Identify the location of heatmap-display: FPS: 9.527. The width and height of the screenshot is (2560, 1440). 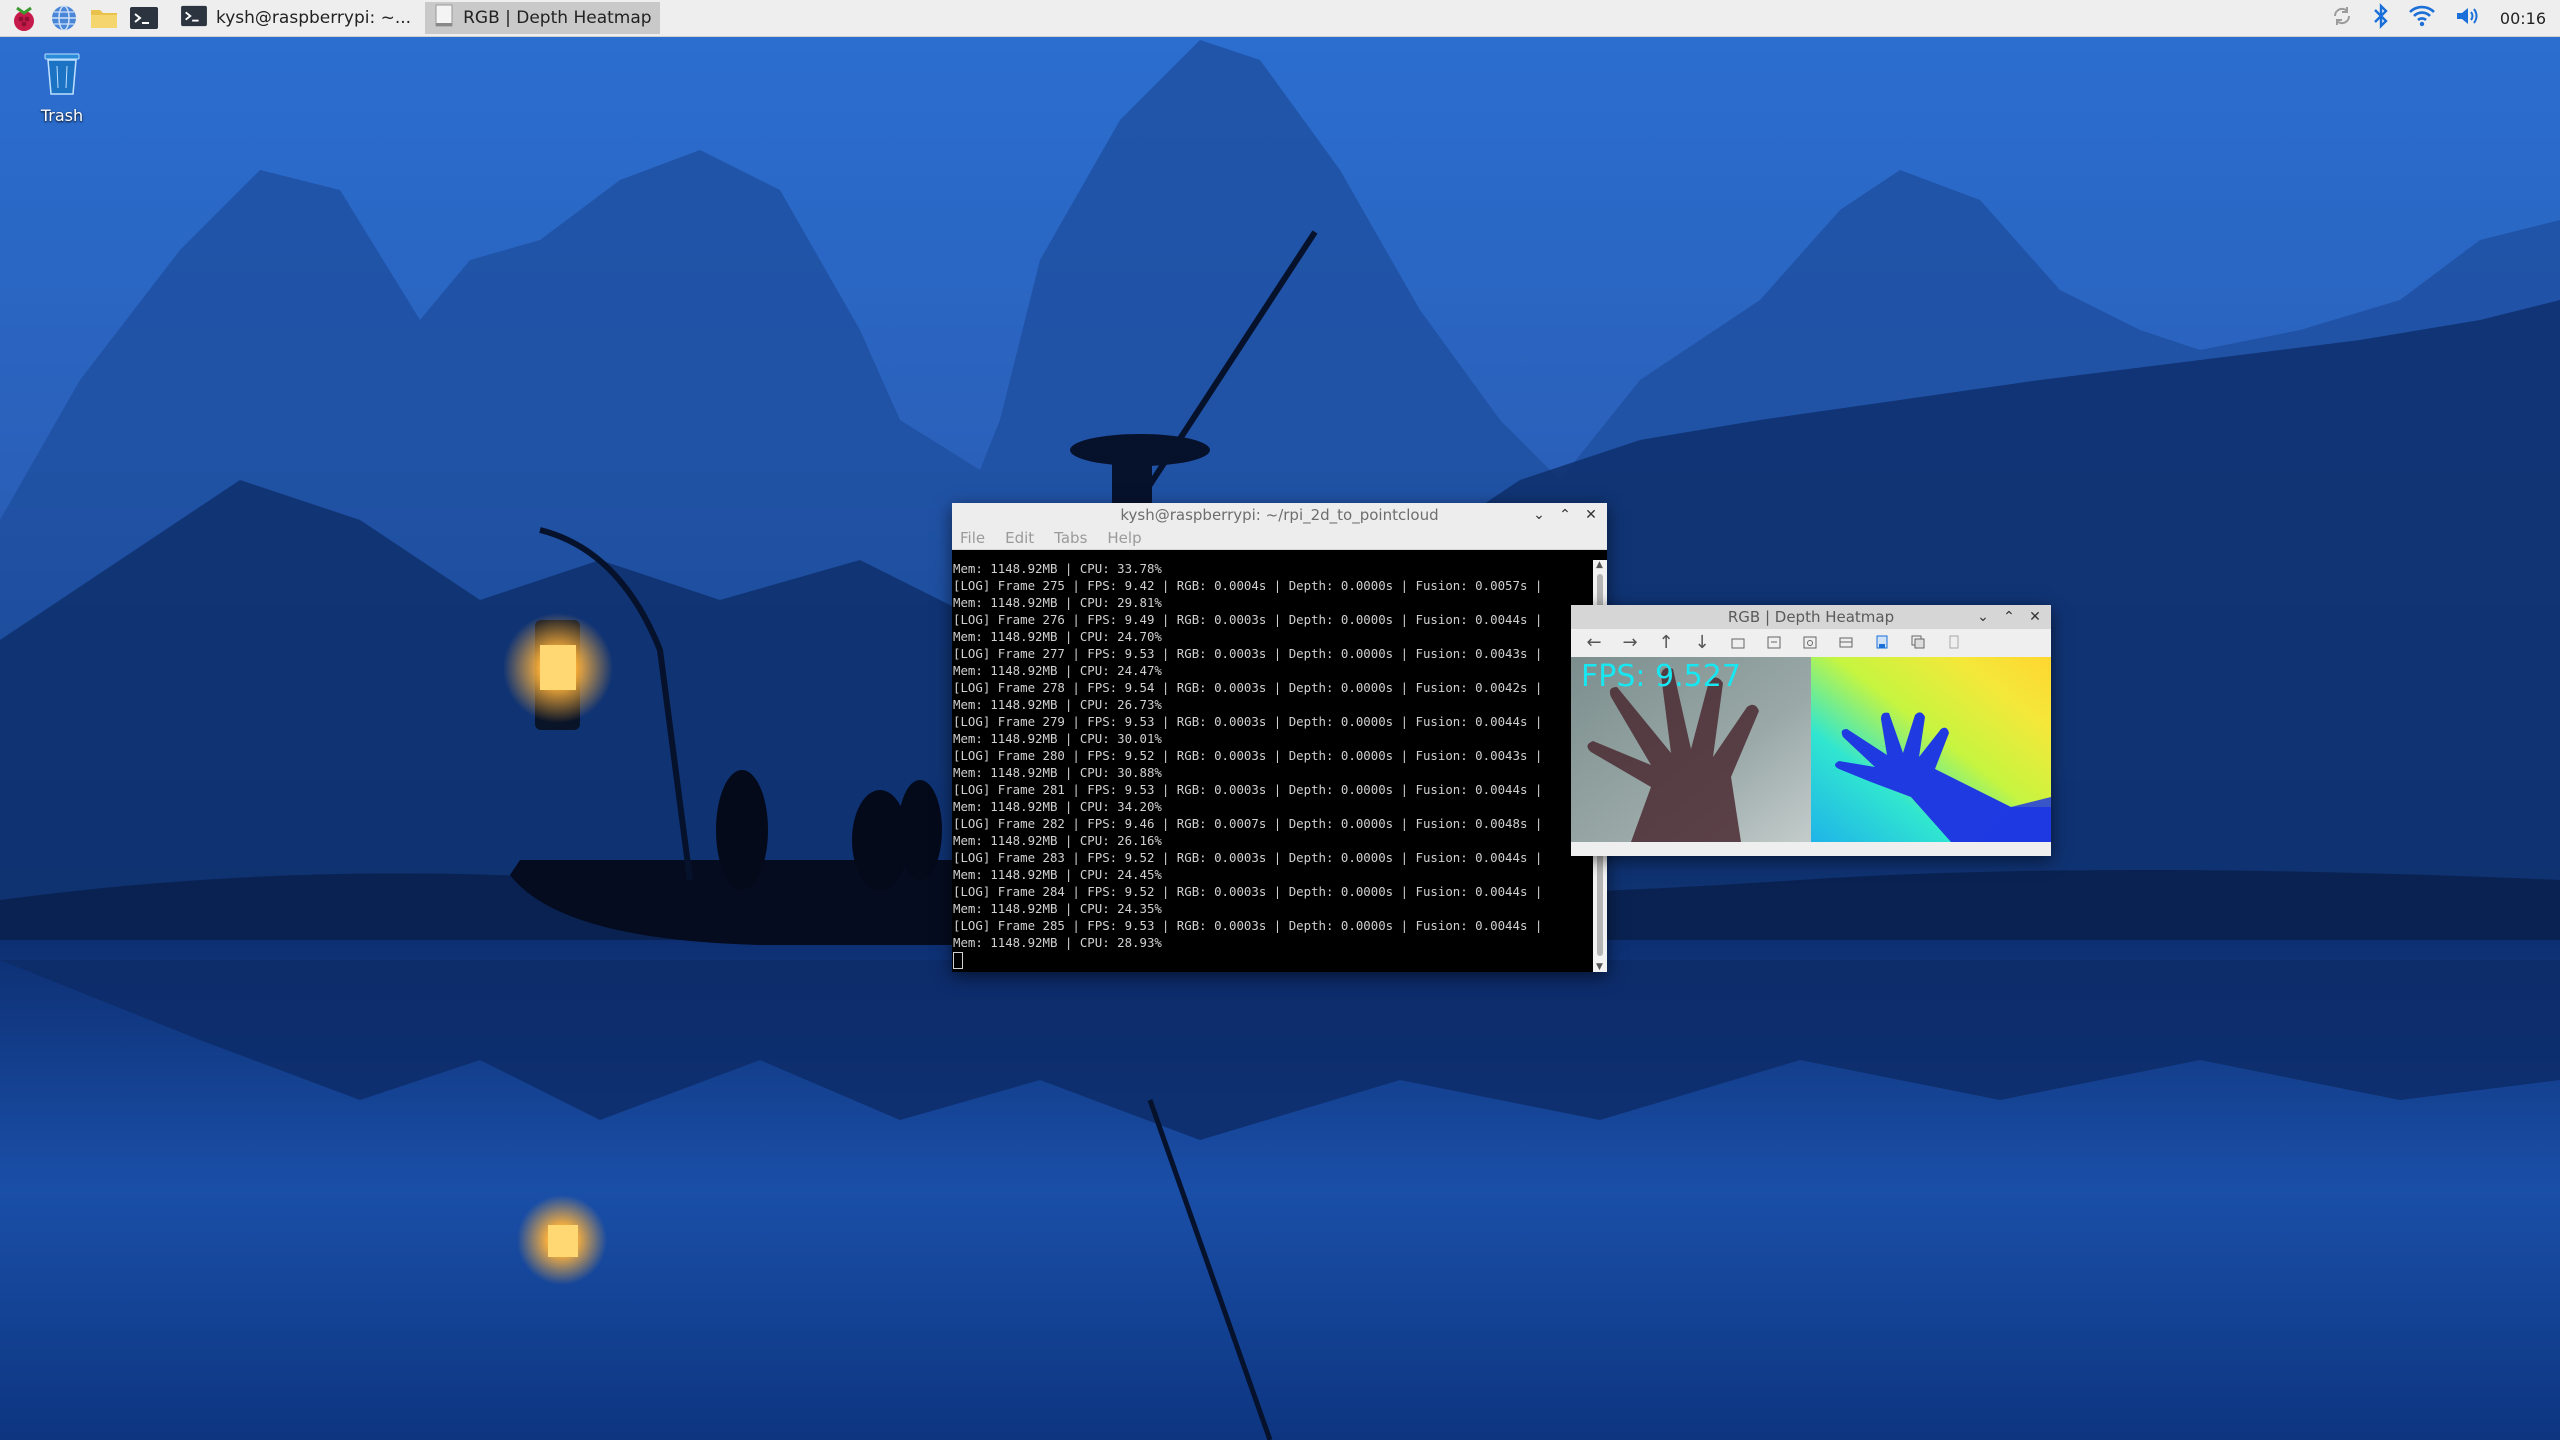
(1811, 749).